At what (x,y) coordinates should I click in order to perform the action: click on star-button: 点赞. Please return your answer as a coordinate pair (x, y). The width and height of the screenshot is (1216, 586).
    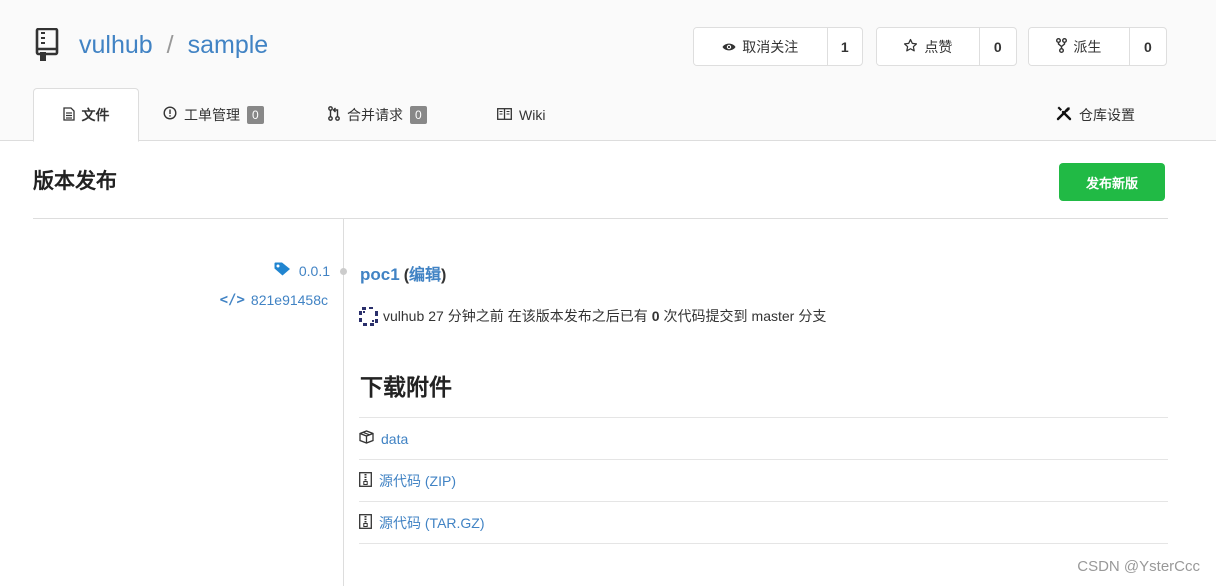
    Looking at the image, I should click on (928, 46).